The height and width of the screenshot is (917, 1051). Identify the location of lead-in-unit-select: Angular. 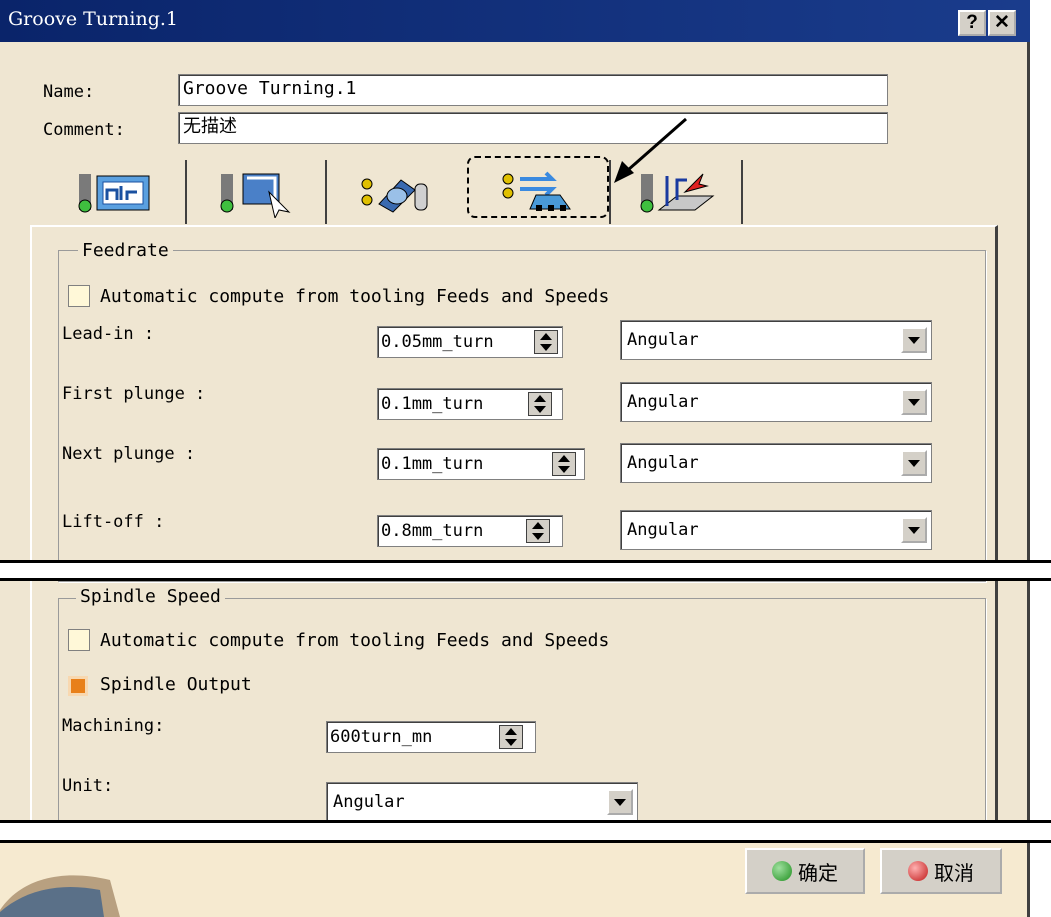
(776, 340).